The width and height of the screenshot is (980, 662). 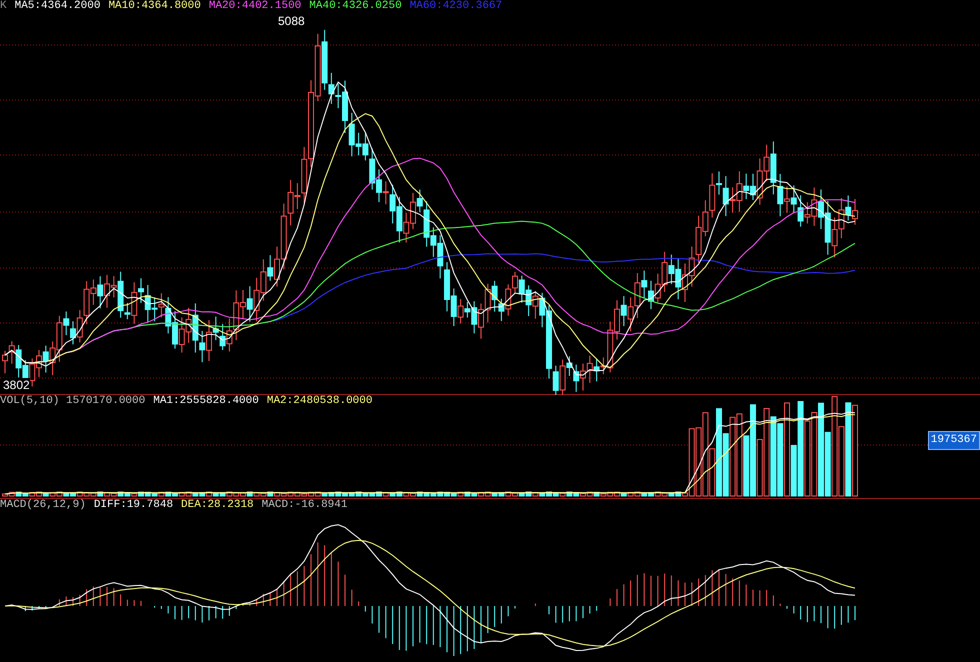 I want to click on high-price-label: 5088, so click(x=291, y=21).